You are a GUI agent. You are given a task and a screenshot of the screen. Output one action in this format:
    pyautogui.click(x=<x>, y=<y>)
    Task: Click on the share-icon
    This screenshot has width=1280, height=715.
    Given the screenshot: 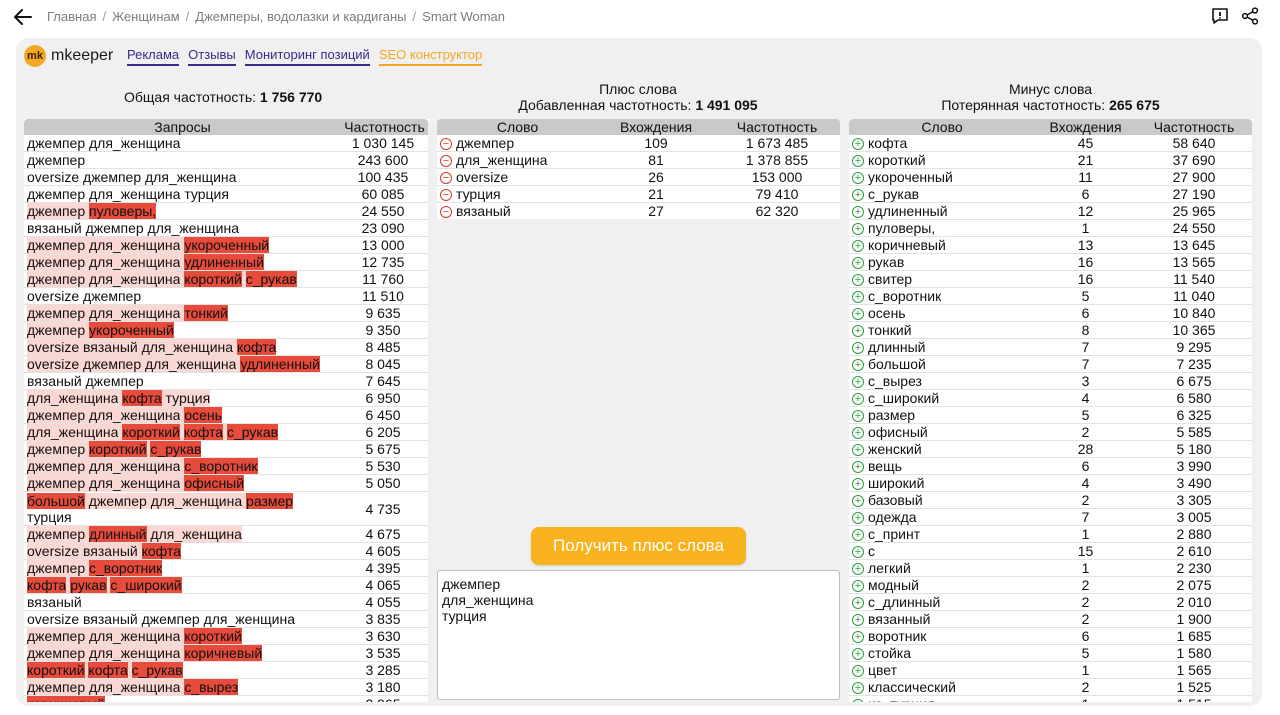 What is the action you would take?
    pyautogui.click(x=1250, y=16)
    